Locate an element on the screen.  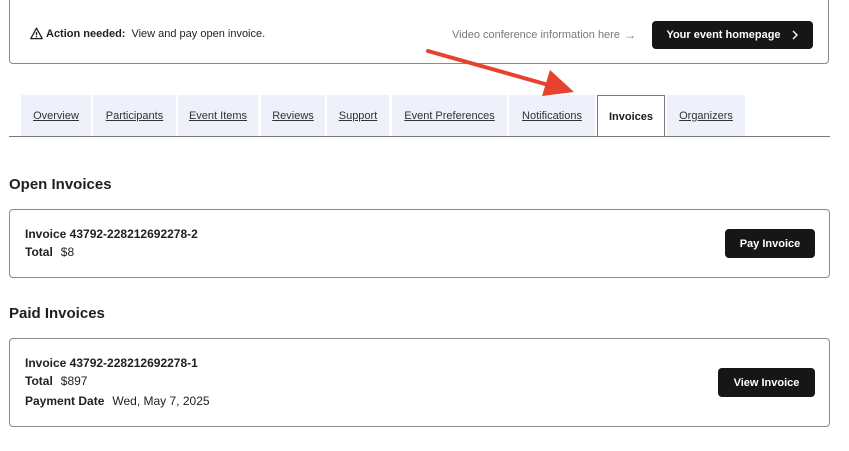
tab-event-items: Event Items is located at coordinates (218, 115).